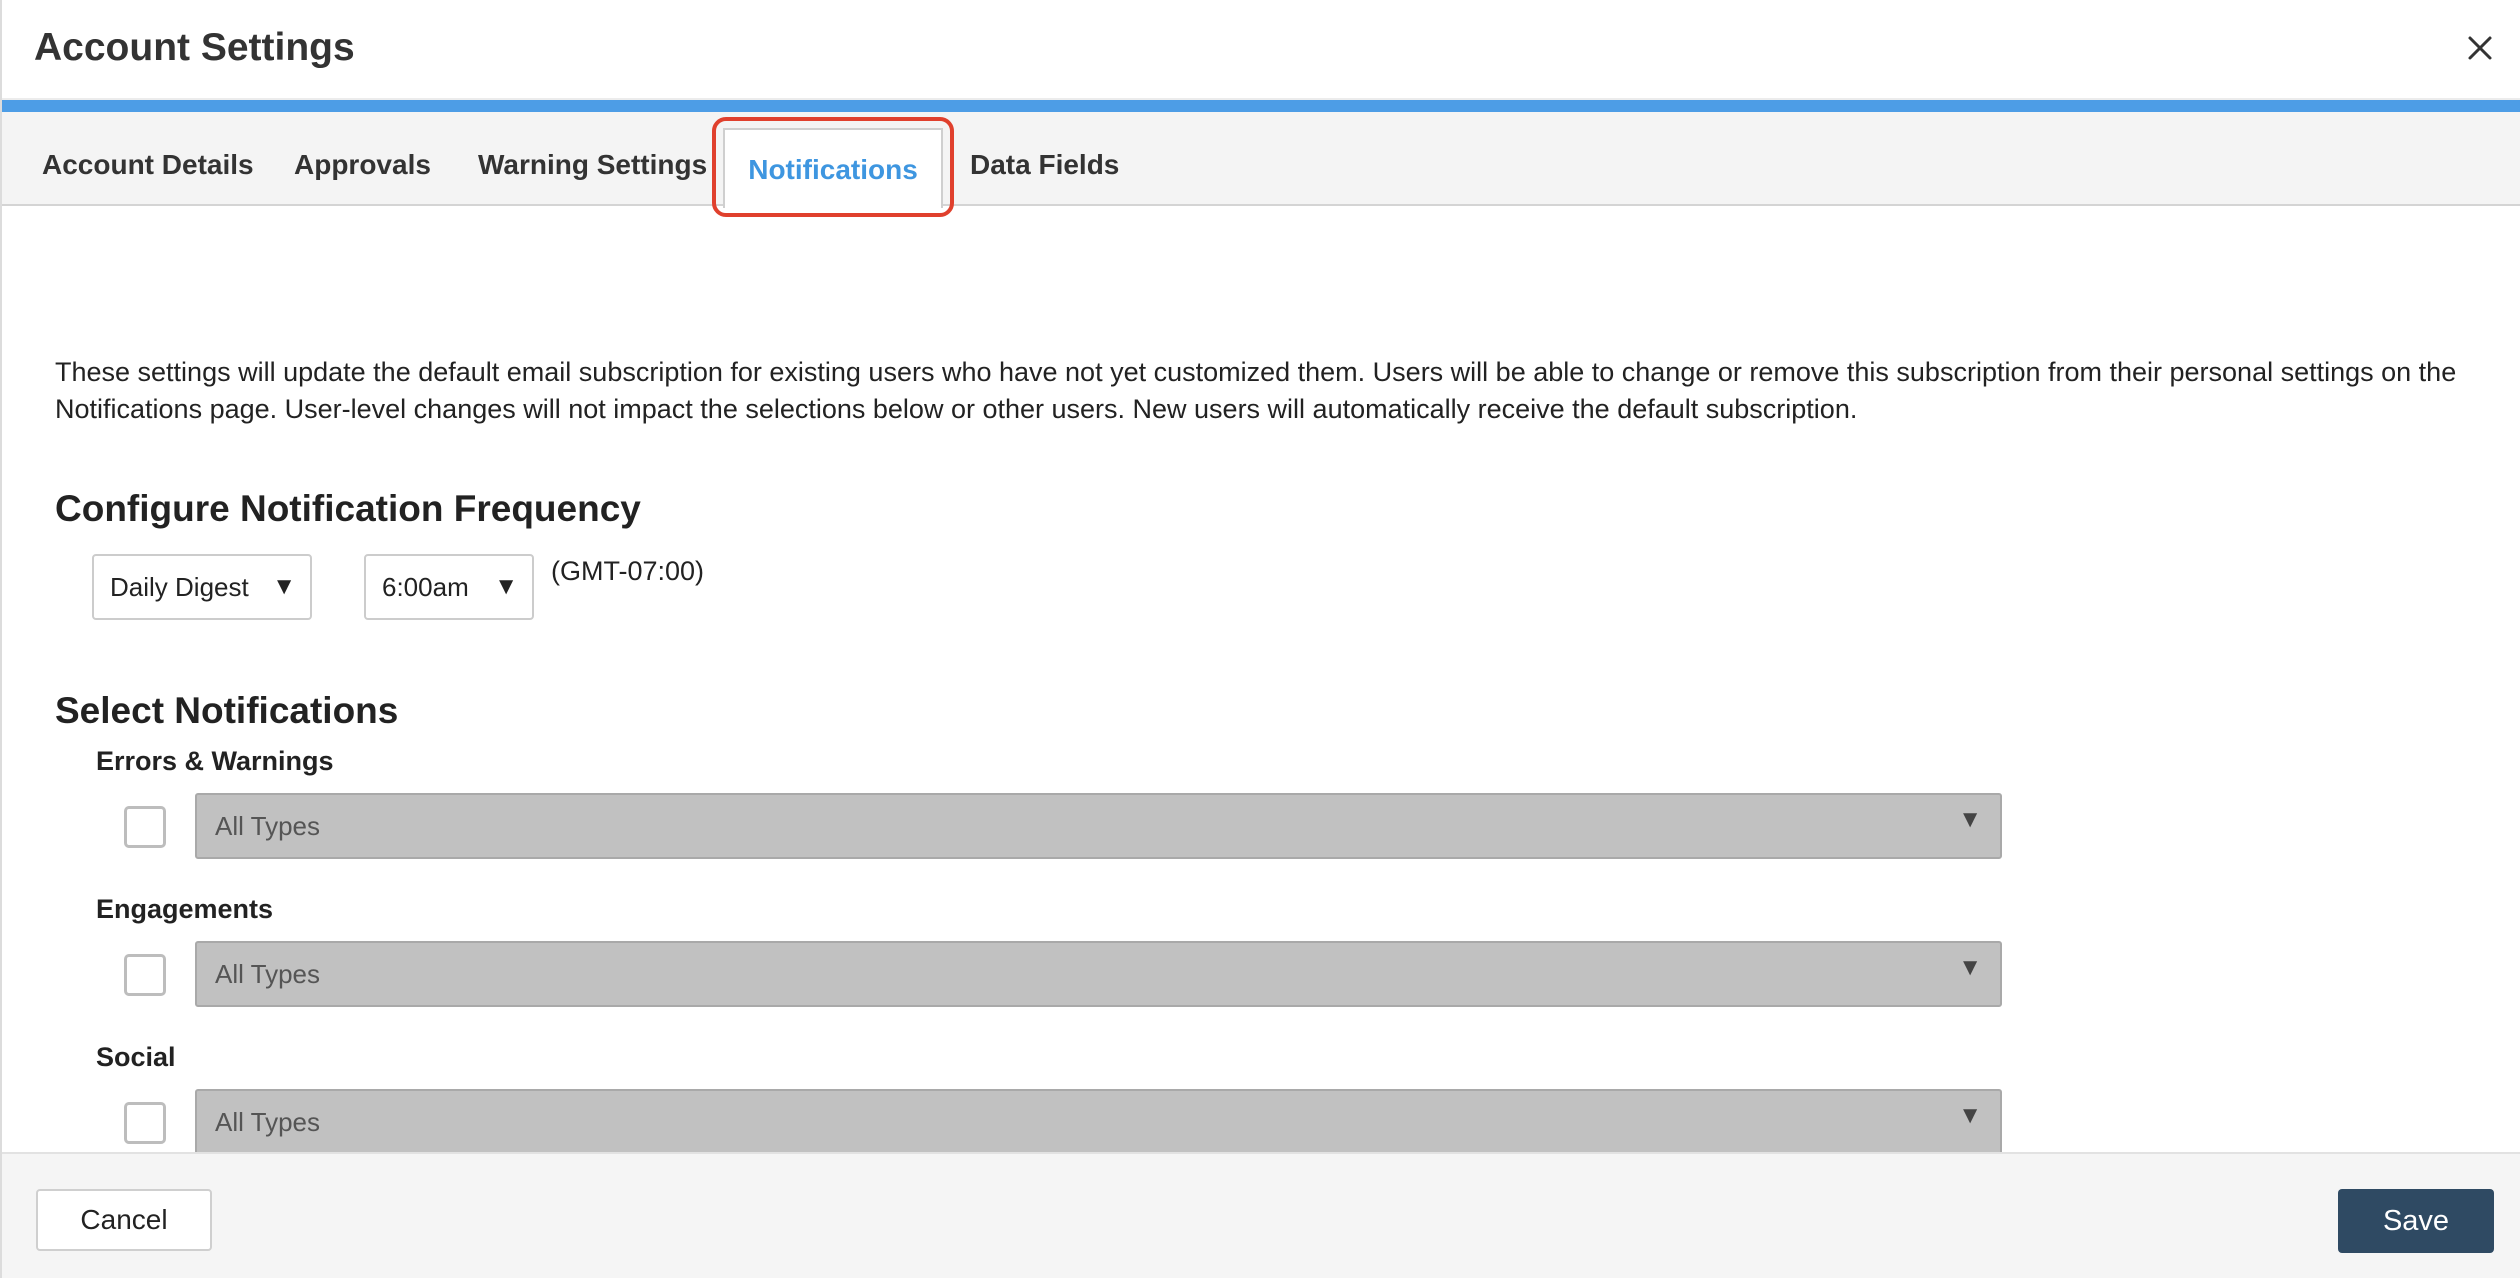 The height and width of the screenshot is (1278, 2520). I want to click on timezone-label: (GMT-07:00), so click(628, 571).